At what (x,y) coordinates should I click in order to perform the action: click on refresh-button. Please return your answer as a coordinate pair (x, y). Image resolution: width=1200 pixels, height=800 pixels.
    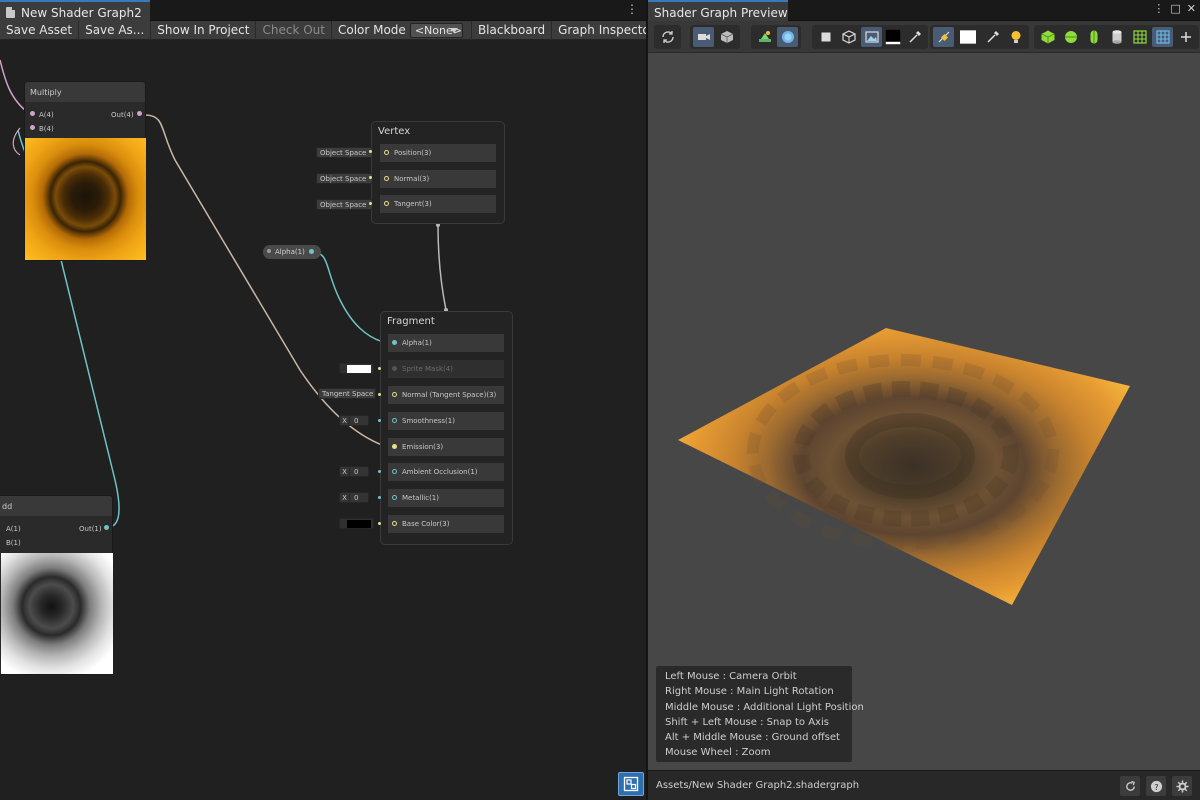
    Looking at the image, I should click on (667, 37).